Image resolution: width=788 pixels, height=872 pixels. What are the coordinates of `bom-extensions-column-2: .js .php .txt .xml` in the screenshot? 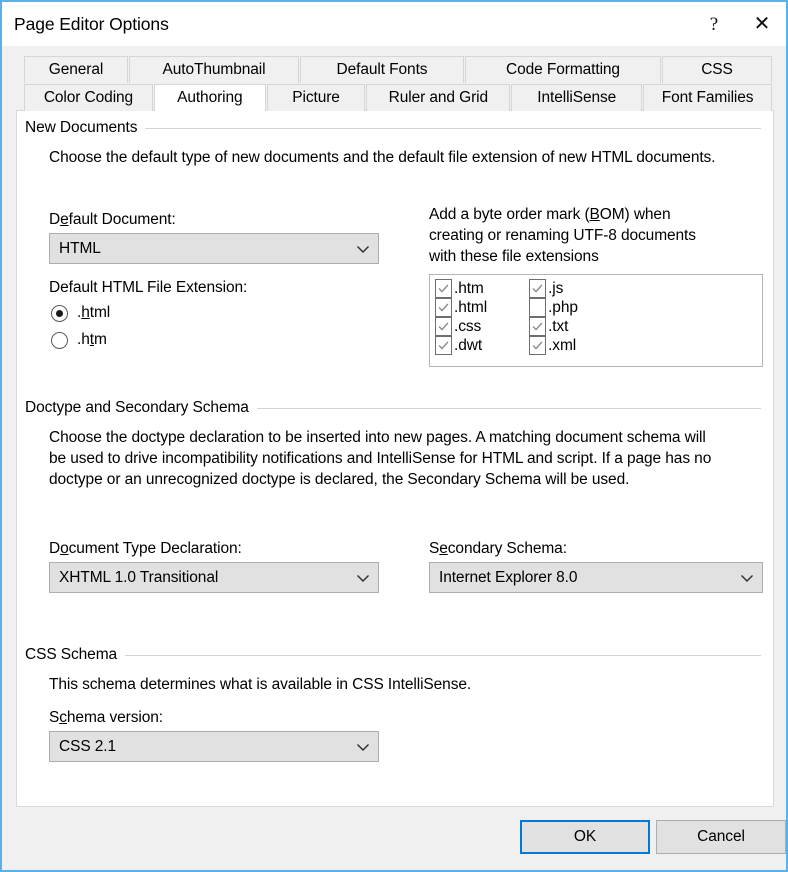 It's located at (553, 320).